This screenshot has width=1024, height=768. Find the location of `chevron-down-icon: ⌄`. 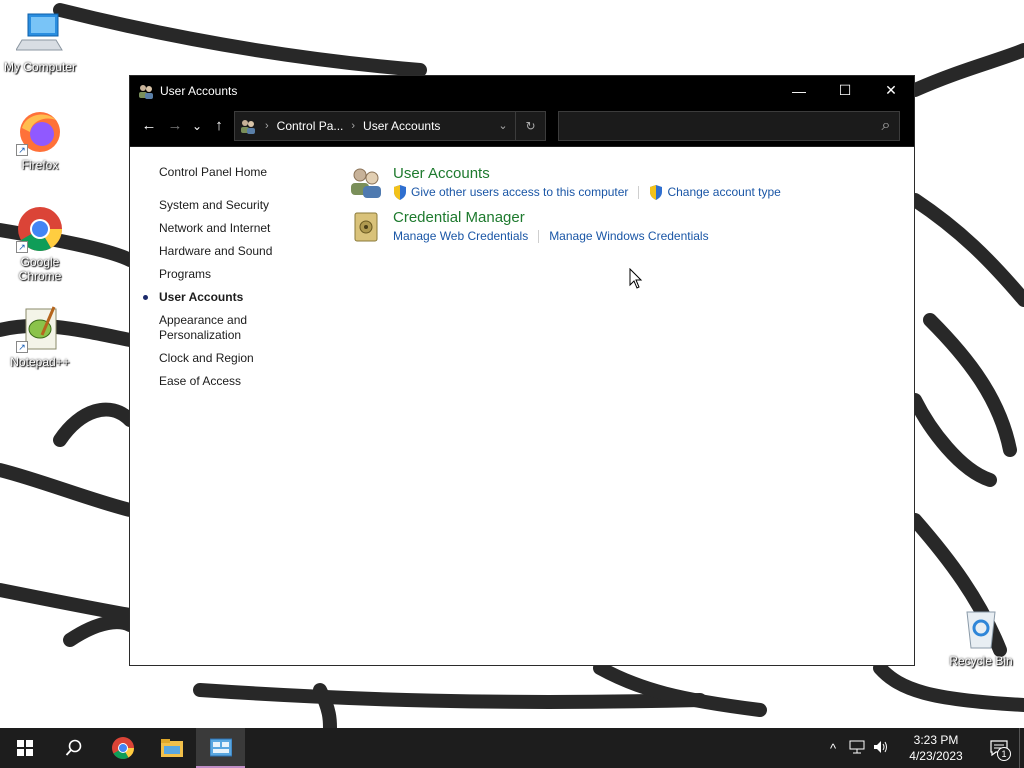

chevron-down-icon: ⌄ is located at coordinates (197, 125).